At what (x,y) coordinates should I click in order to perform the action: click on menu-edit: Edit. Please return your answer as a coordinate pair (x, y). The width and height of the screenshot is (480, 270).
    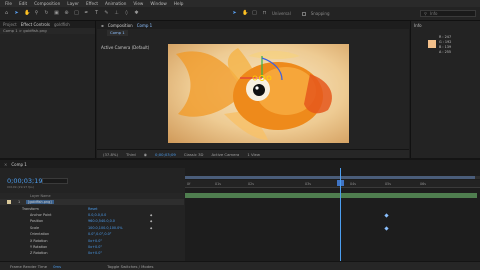
    Looking at the image, I should click on (23, 3).